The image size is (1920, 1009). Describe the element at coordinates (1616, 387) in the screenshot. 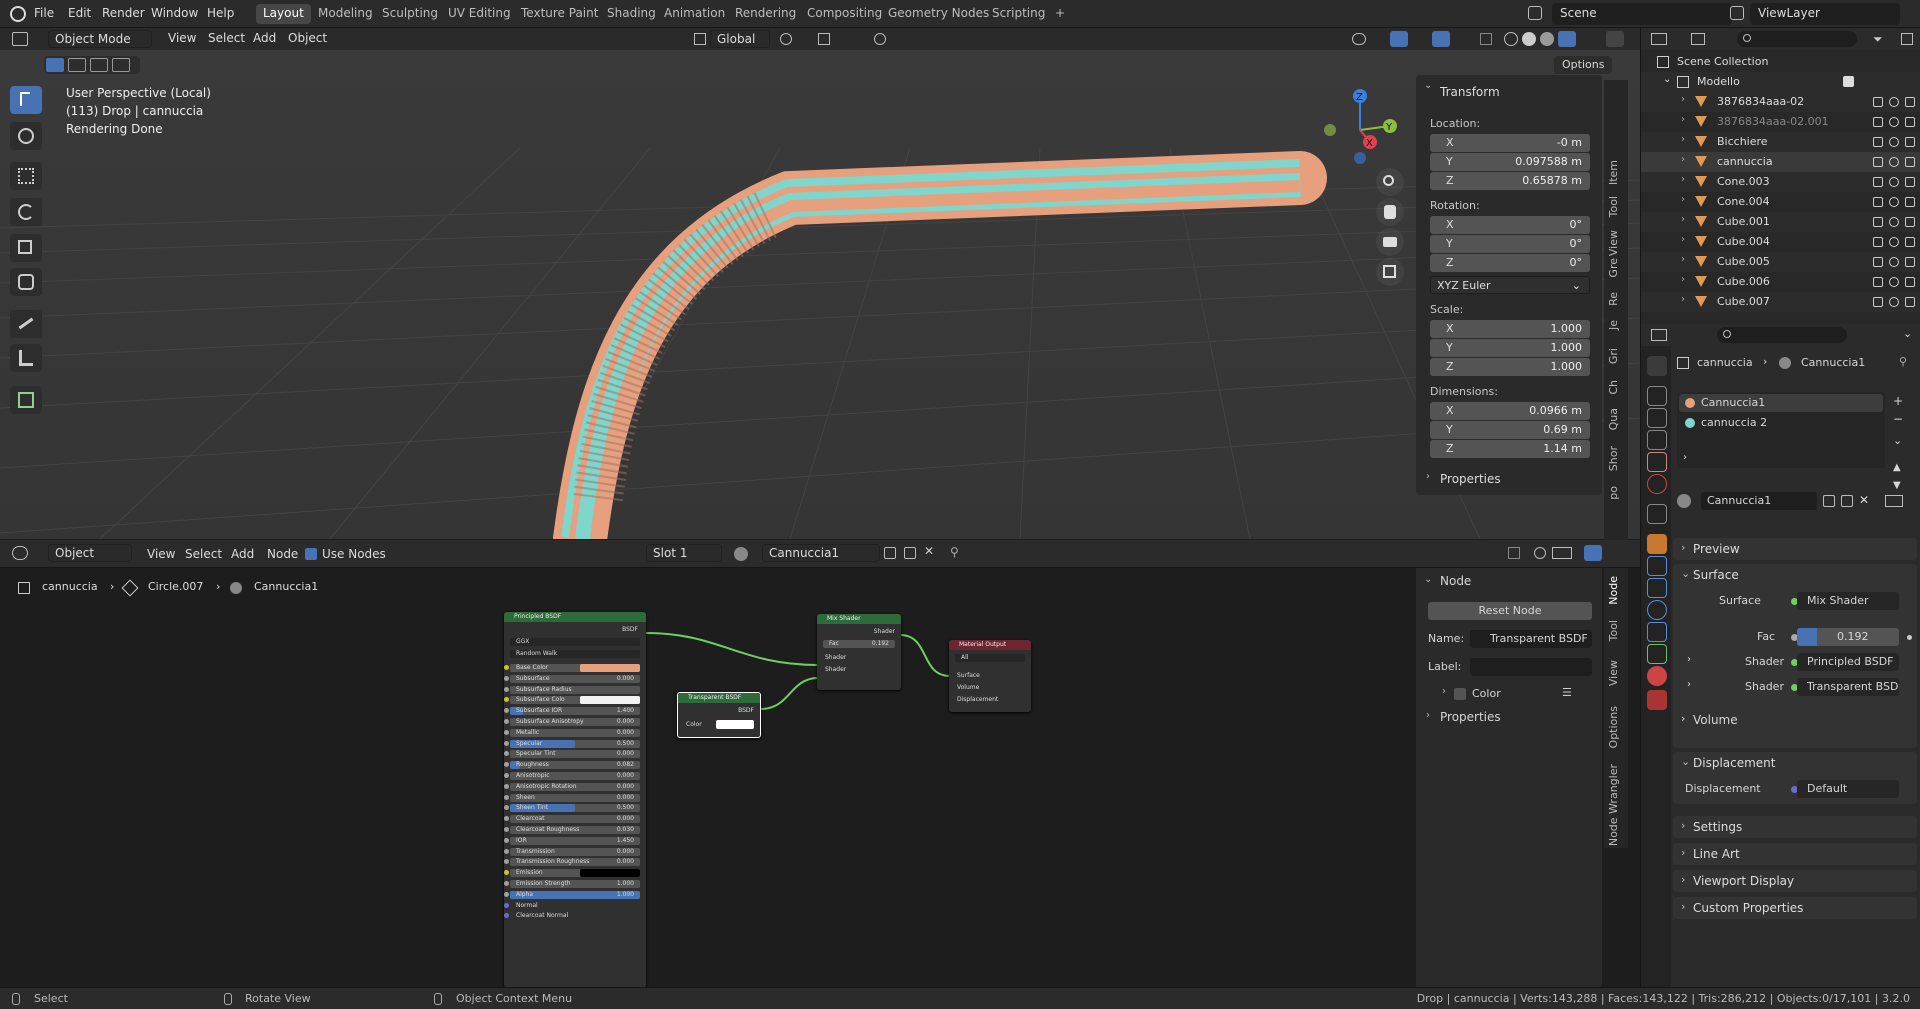

I see `tab-ch: Ch` at that location.